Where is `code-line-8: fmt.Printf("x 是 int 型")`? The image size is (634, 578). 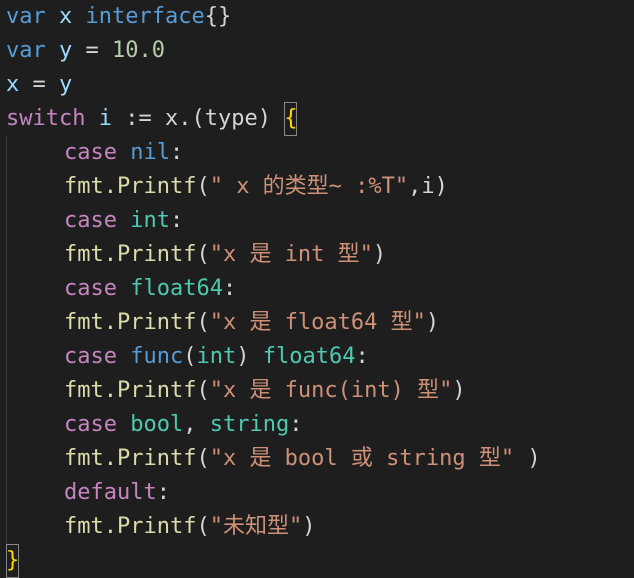
code-line-8: fmt.Printf("x 是 int 型") is located at coordinates (317, 255).